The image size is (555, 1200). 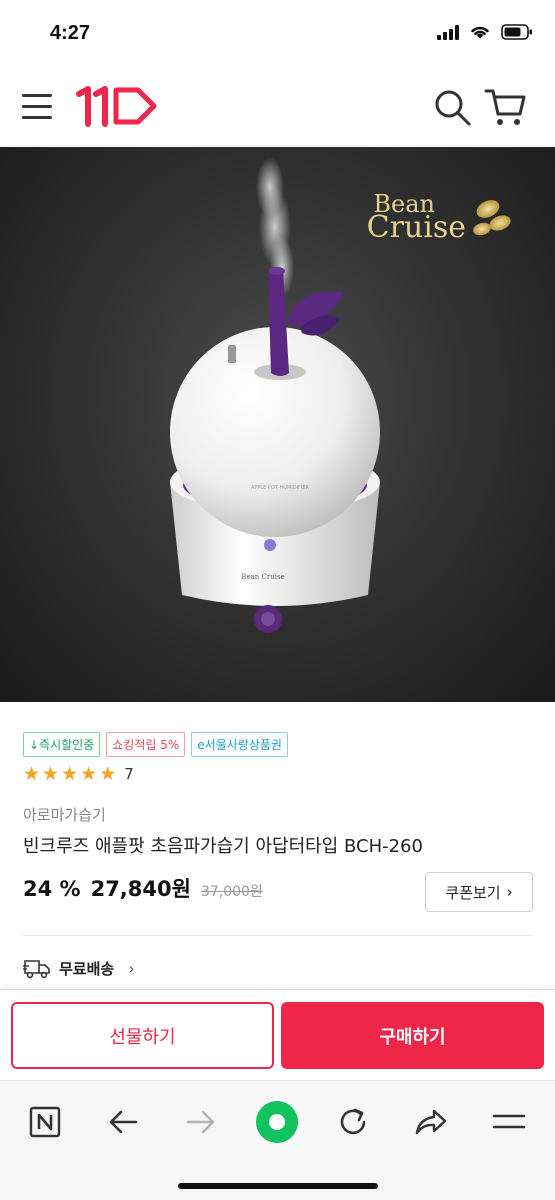 I want to click on discount-rate: 24 %, so click(x=52, y=889).